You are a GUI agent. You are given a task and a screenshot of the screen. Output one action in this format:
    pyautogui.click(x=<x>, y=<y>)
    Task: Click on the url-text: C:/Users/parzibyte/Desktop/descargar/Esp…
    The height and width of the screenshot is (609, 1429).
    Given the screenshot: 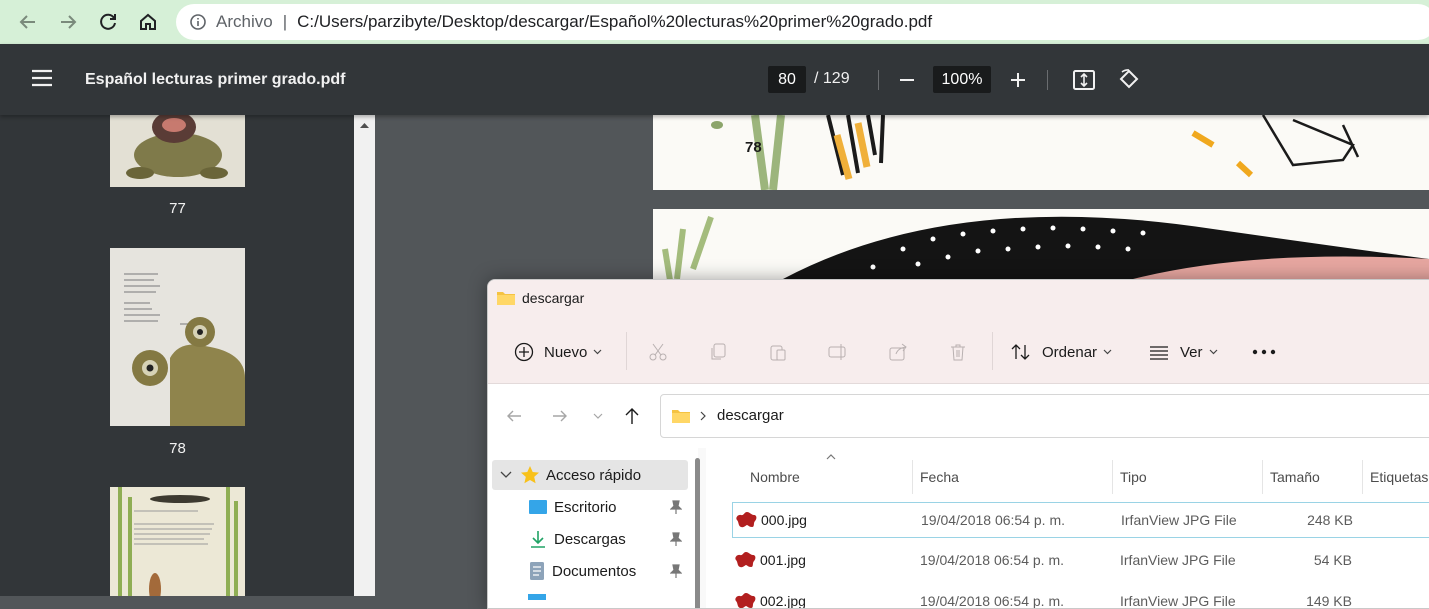 What is the action you would take?
    pyautogui.click(x=615, y=21)
    